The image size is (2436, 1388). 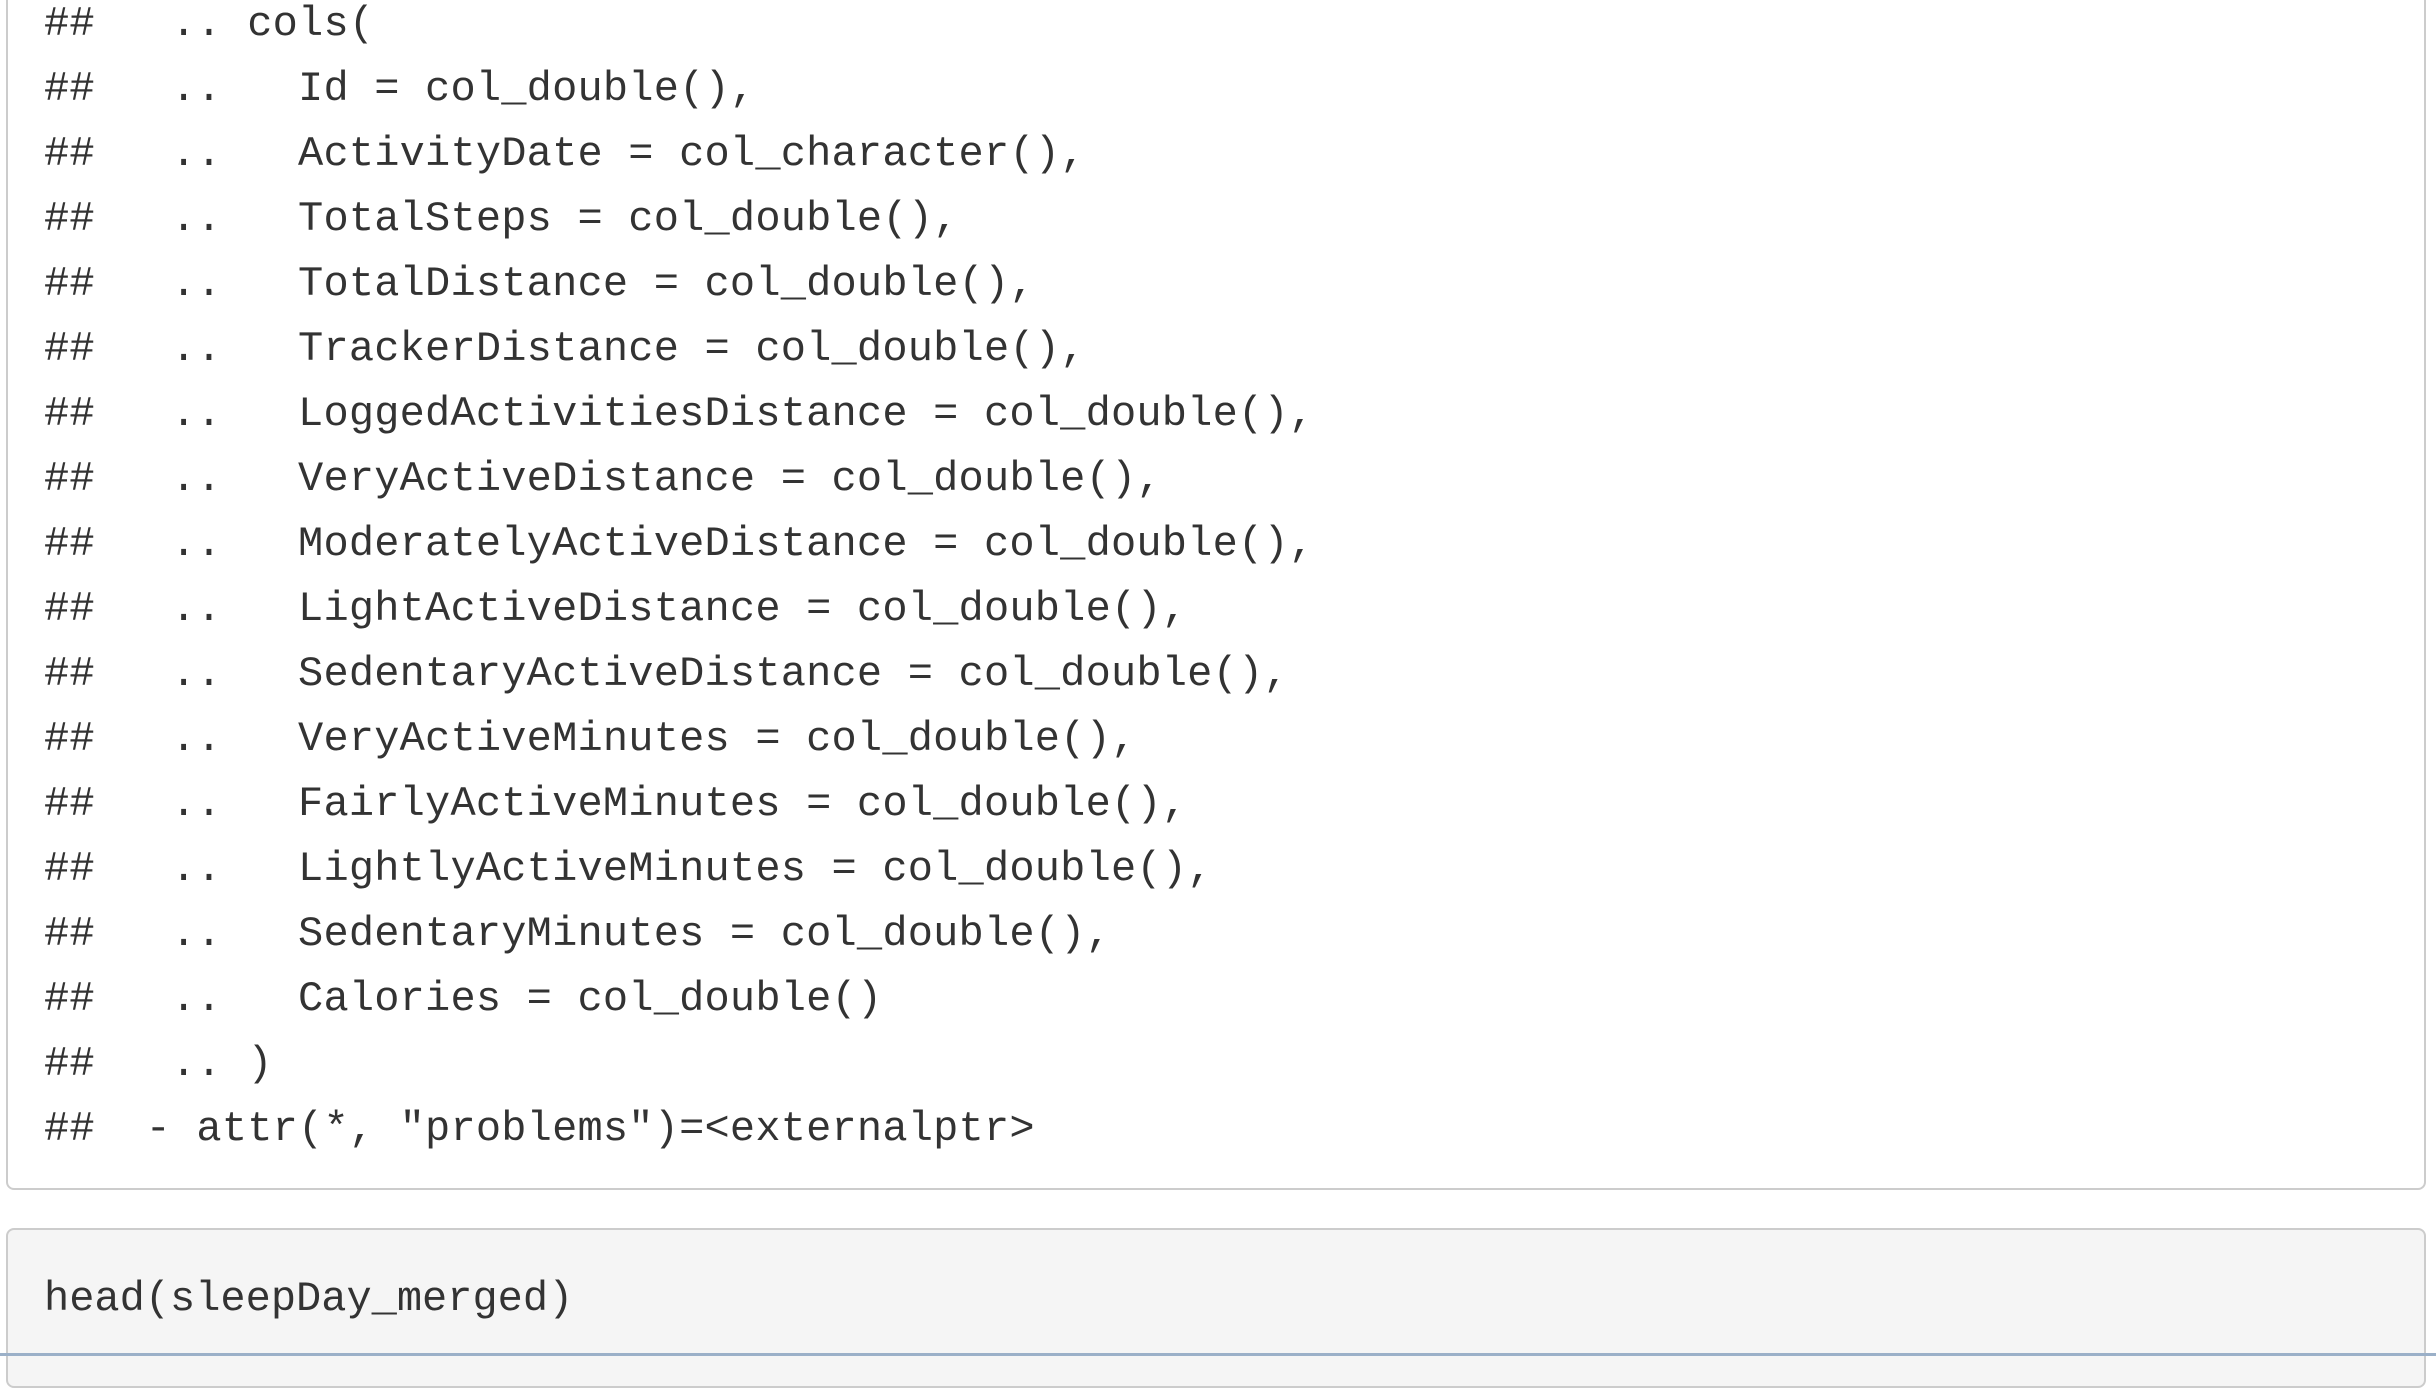 I want to click on output-line: ## .. TrackerDistance = col_double(),, so click(x=565, y=349).